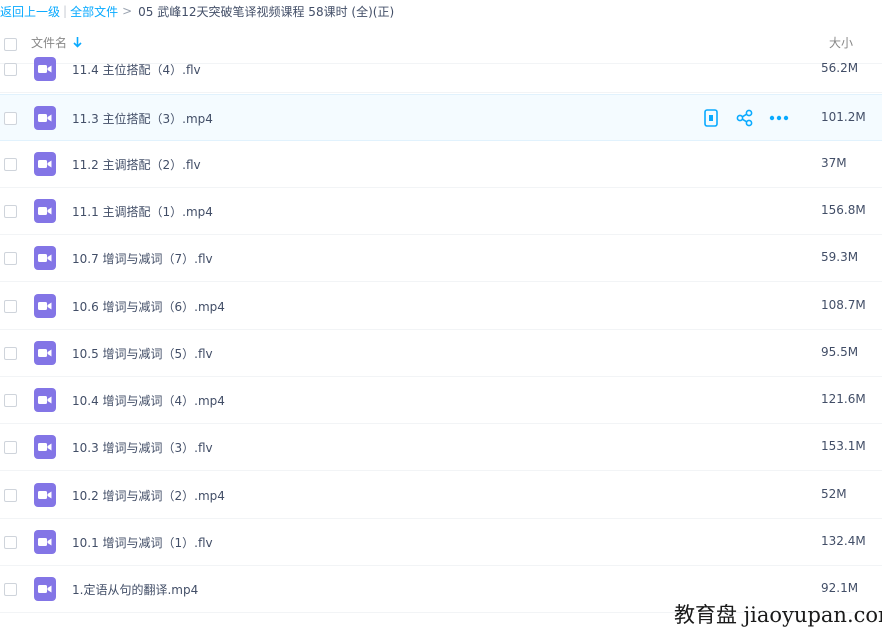  What do you see at coordinates (30, 11) in the screenshot?
I see `back-link: 返回上一级` at bounding box center [30, 11].